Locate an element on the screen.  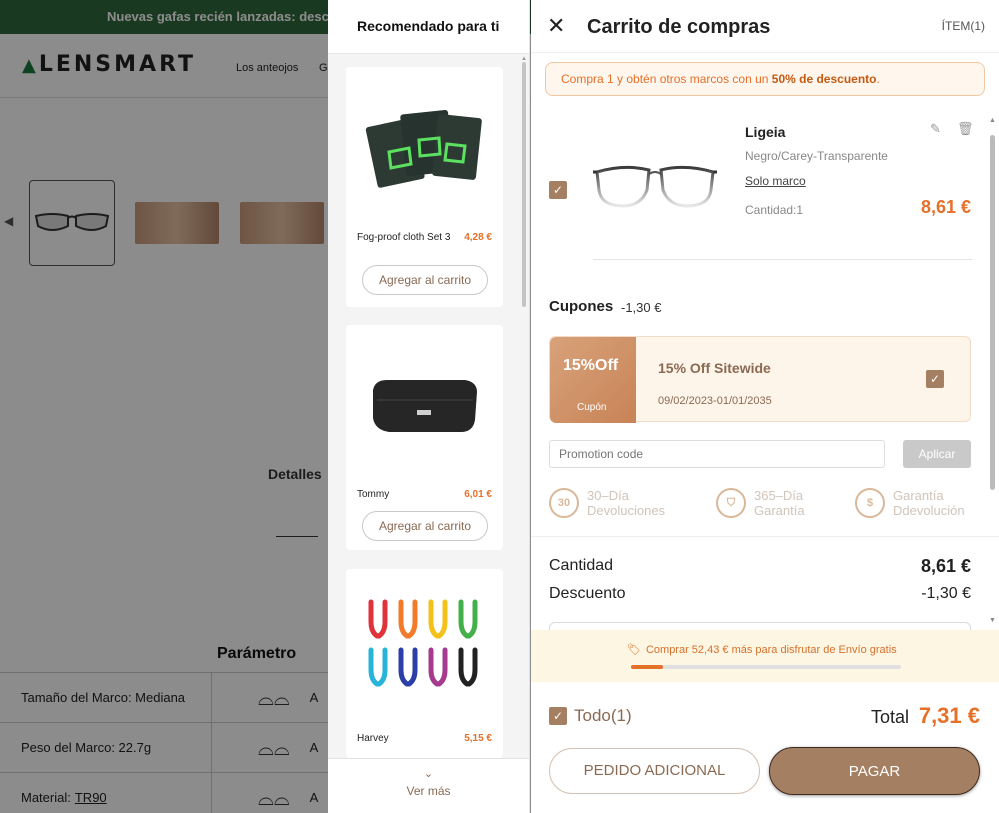
coupon-validity: 09/02/2023-01/01/2035 is located at coordinates (715, 401).